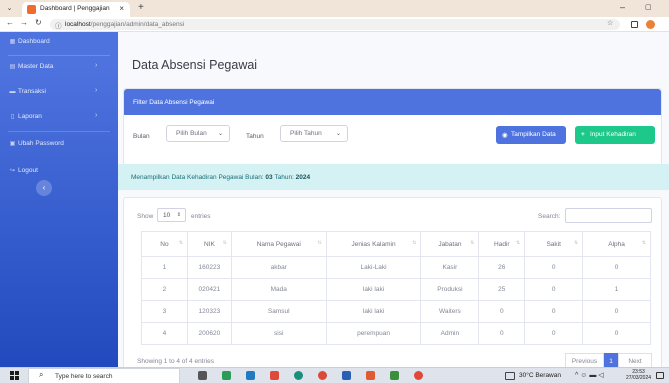 The image size is (669, 383). What do you see at coordinates (660, 375) in the screenshot?
I see `notification-icon` at bounding box center [660, 375].